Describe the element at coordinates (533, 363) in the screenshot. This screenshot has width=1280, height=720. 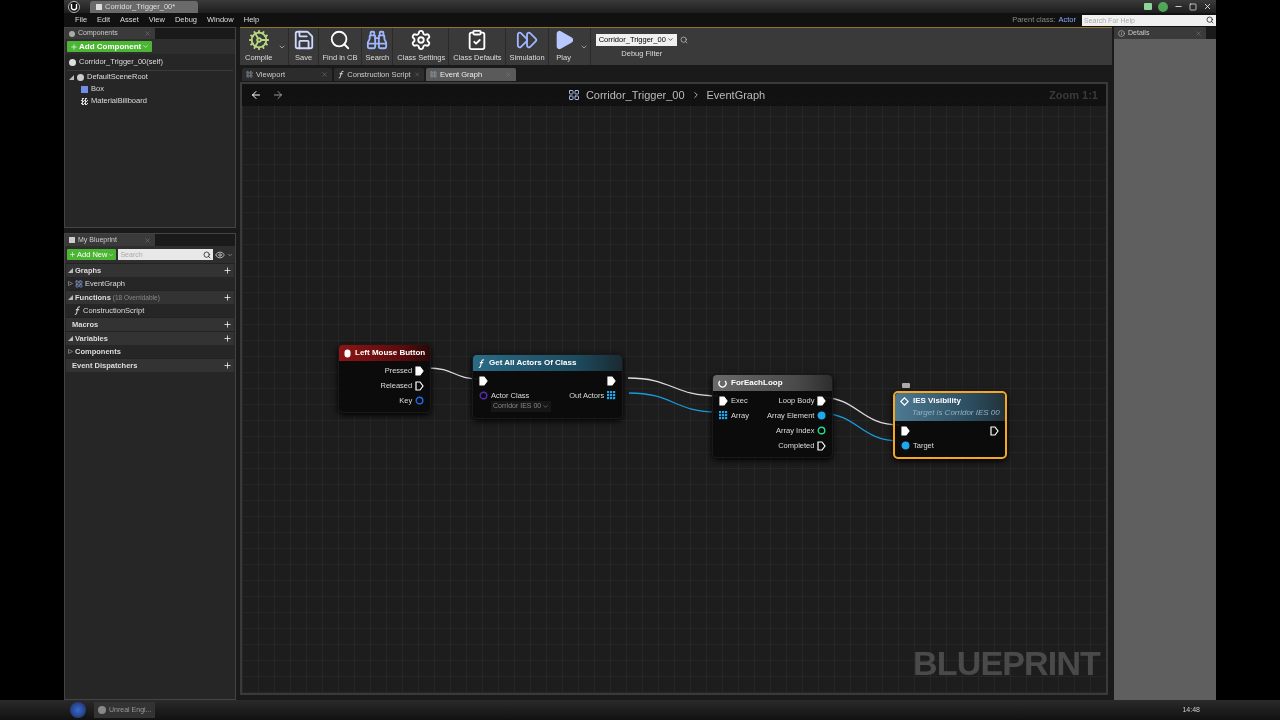
I see `node-title: Get All Actors Of Class` at that location.